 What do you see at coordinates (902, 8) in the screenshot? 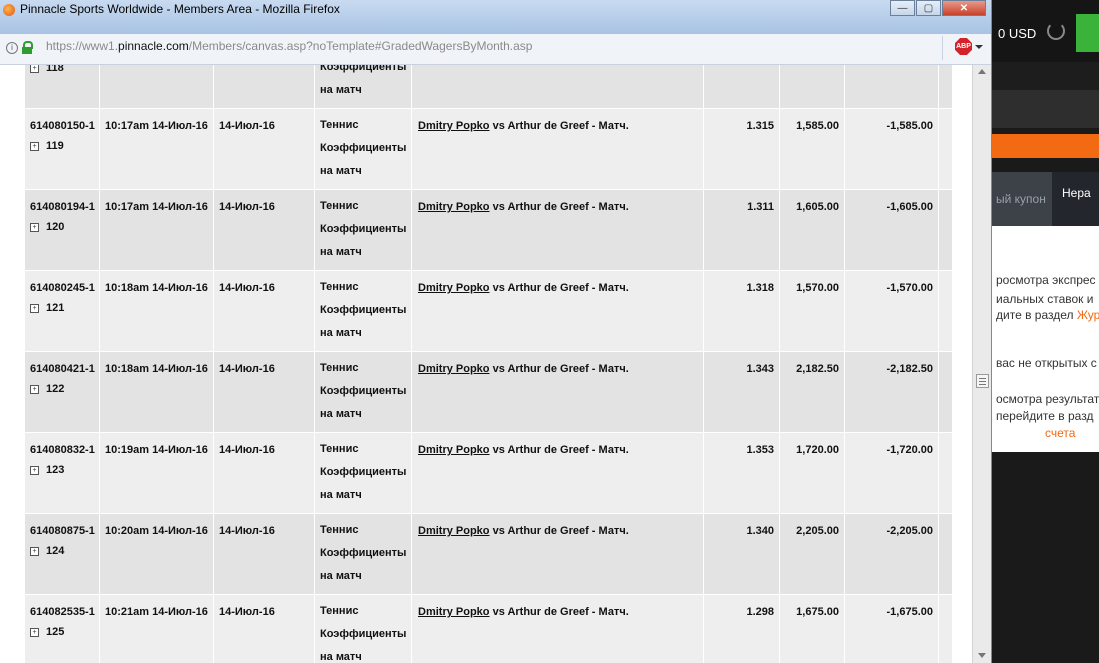
I see `minimize-button: —` at bounding box center [902, 8].